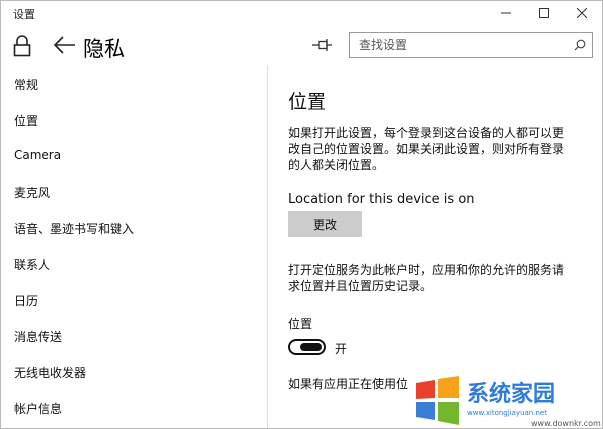 Image resolution: width=603 pixels, height=429 pixels. What do you see at coordinates (24, 14) in the screenshot?
I see `window-title: 设置` at bounding box center [24, 14].